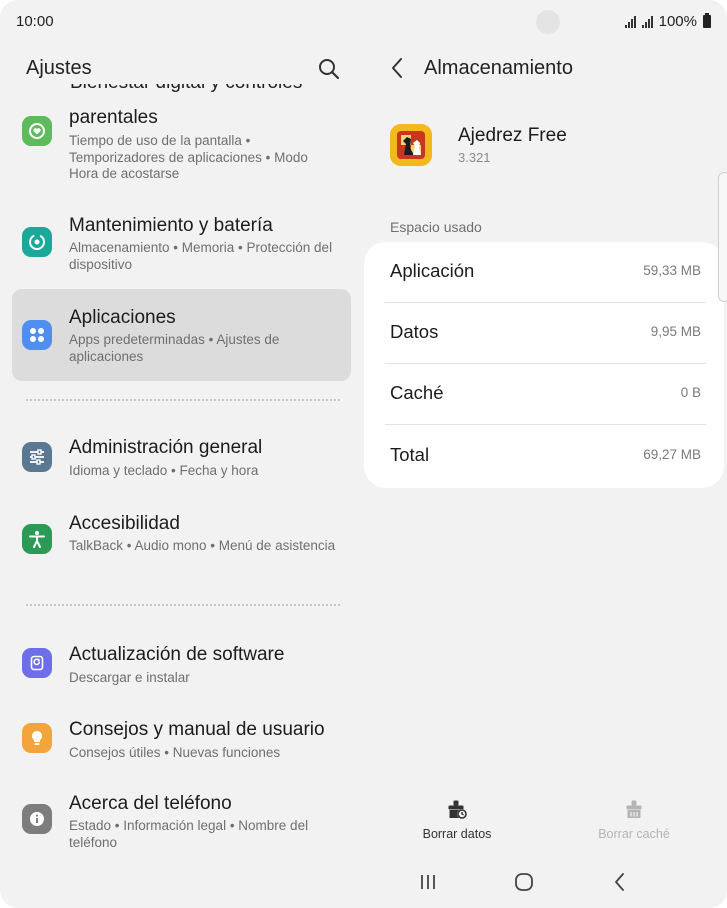  I want to click on clear-cache-button: Borrar caché, so click(634, 820).